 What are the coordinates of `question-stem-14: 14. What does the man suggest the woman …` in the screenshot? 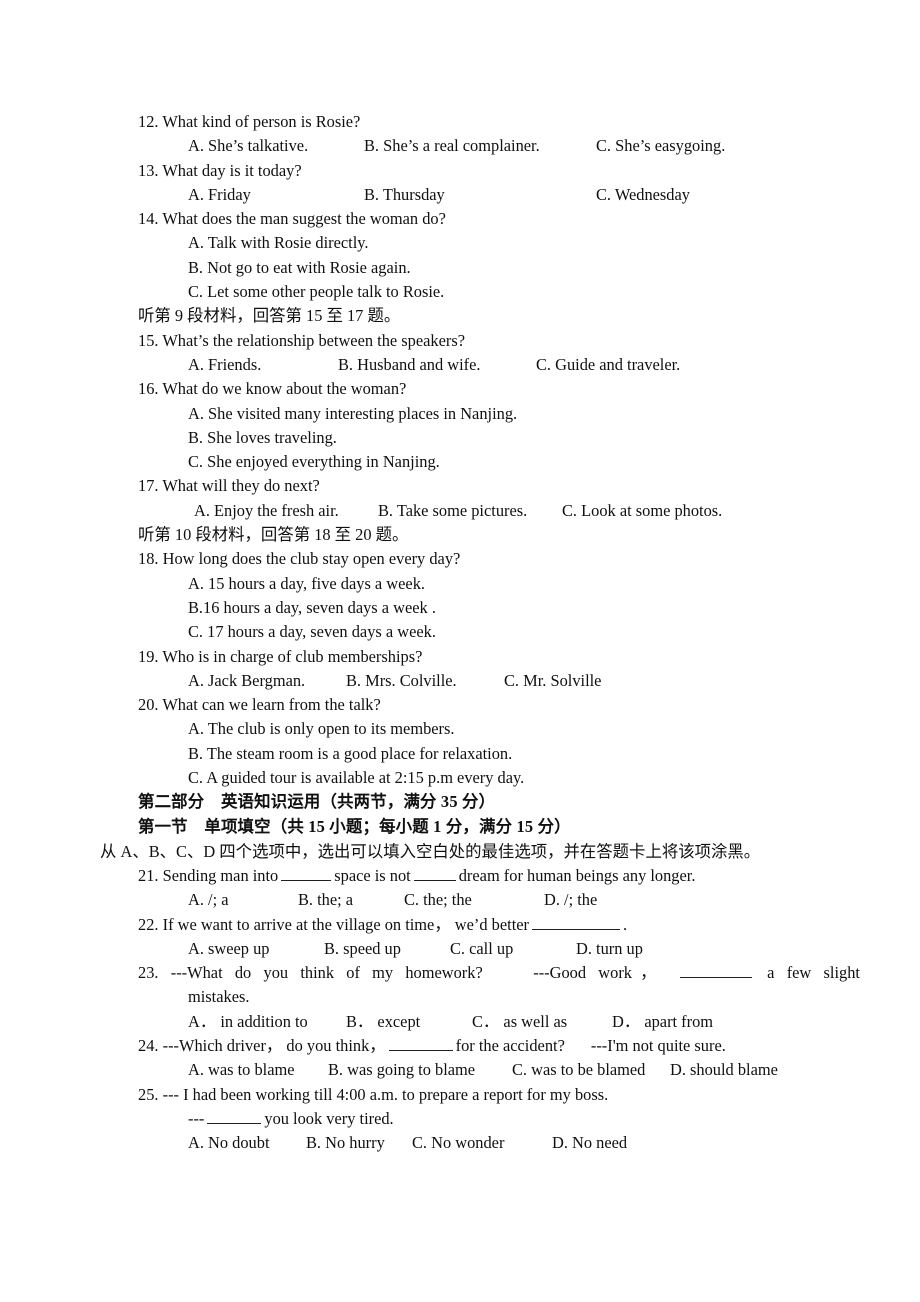 It's located at (460, 219).